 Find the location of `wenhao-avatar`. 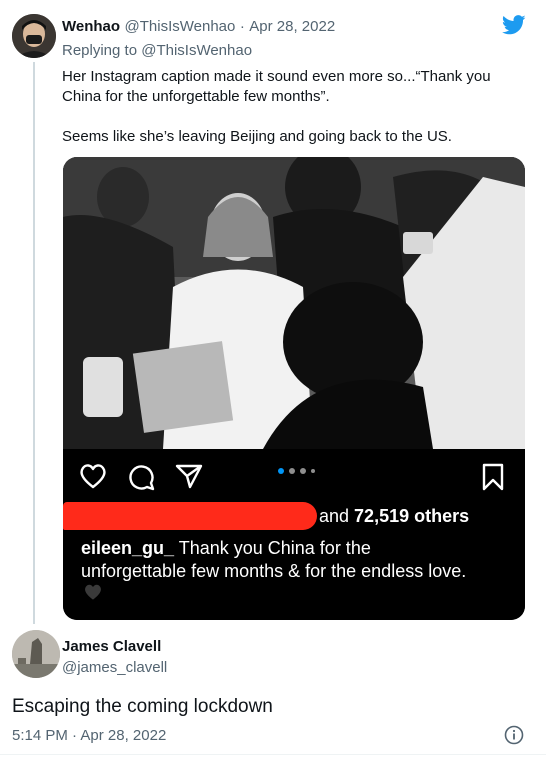

wenhao-avatar is located at coordinates (34, 36).